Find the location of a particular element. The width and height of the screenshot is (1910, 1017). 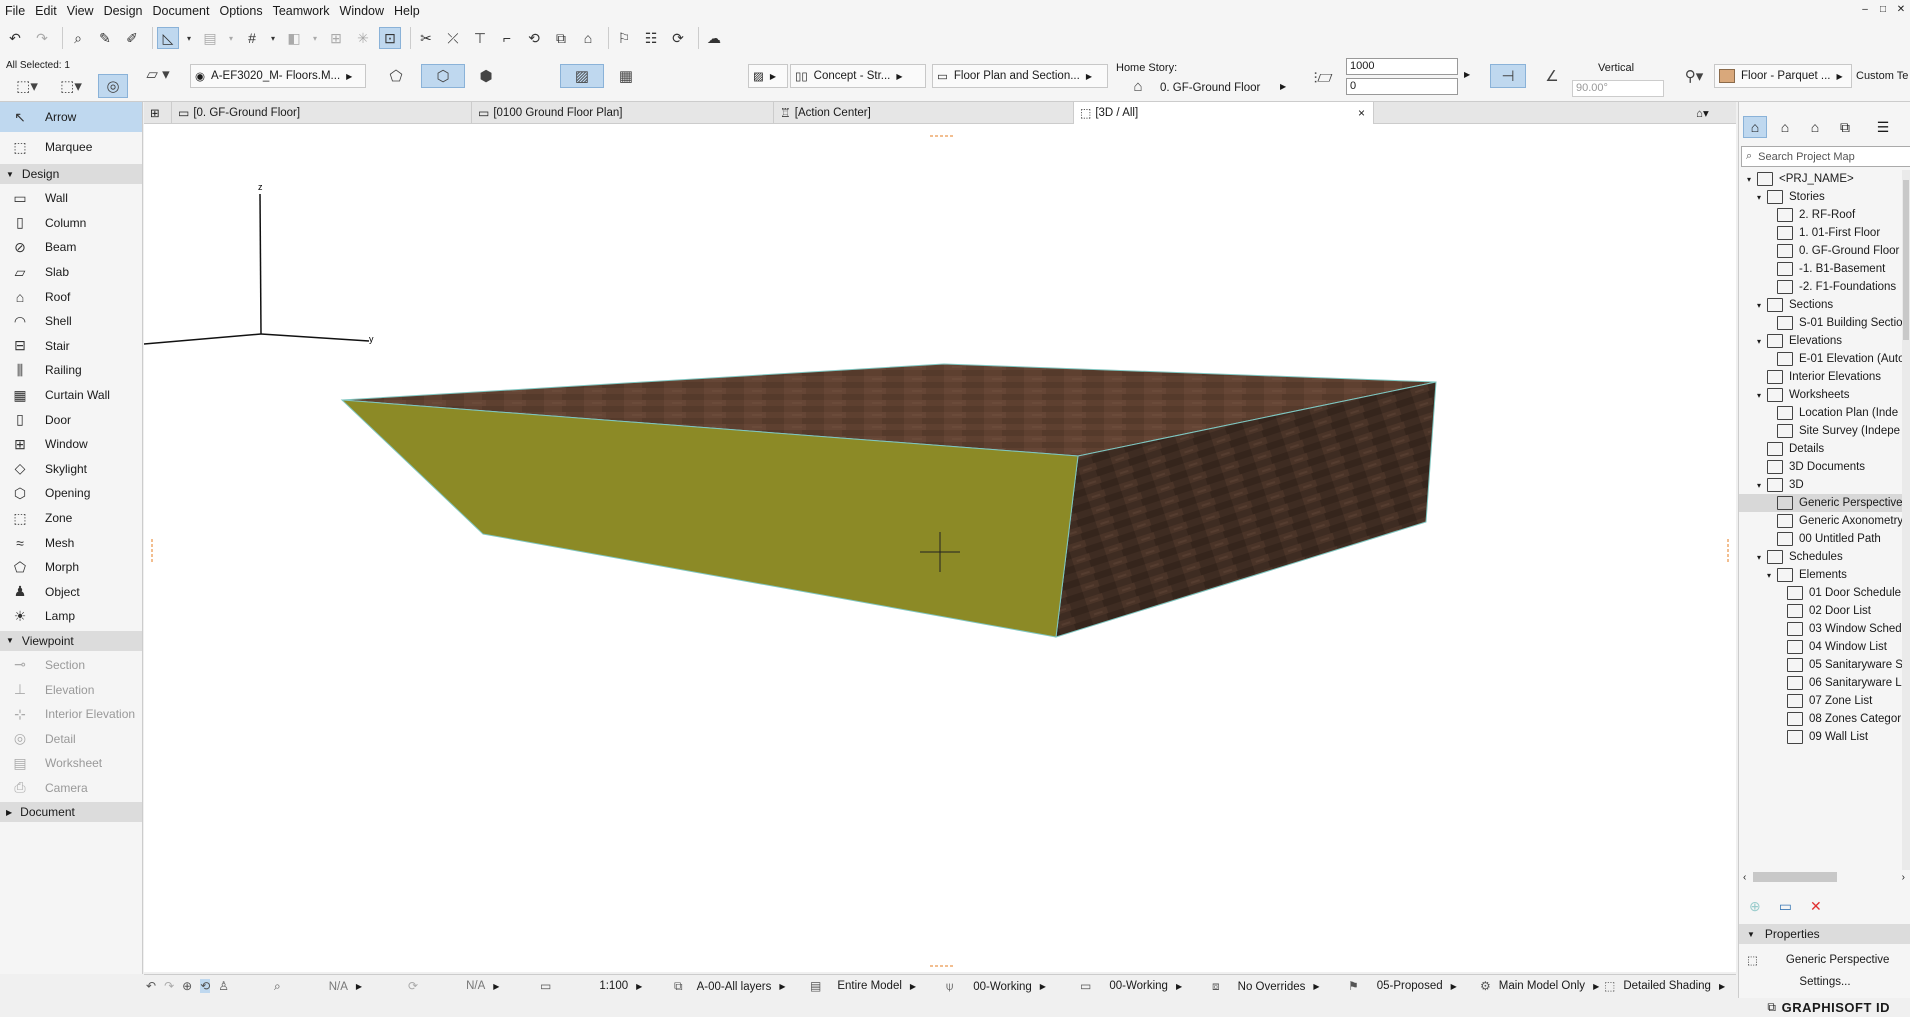

grid-dropdown-icon: ▾ is located at coordinates (273, 38).